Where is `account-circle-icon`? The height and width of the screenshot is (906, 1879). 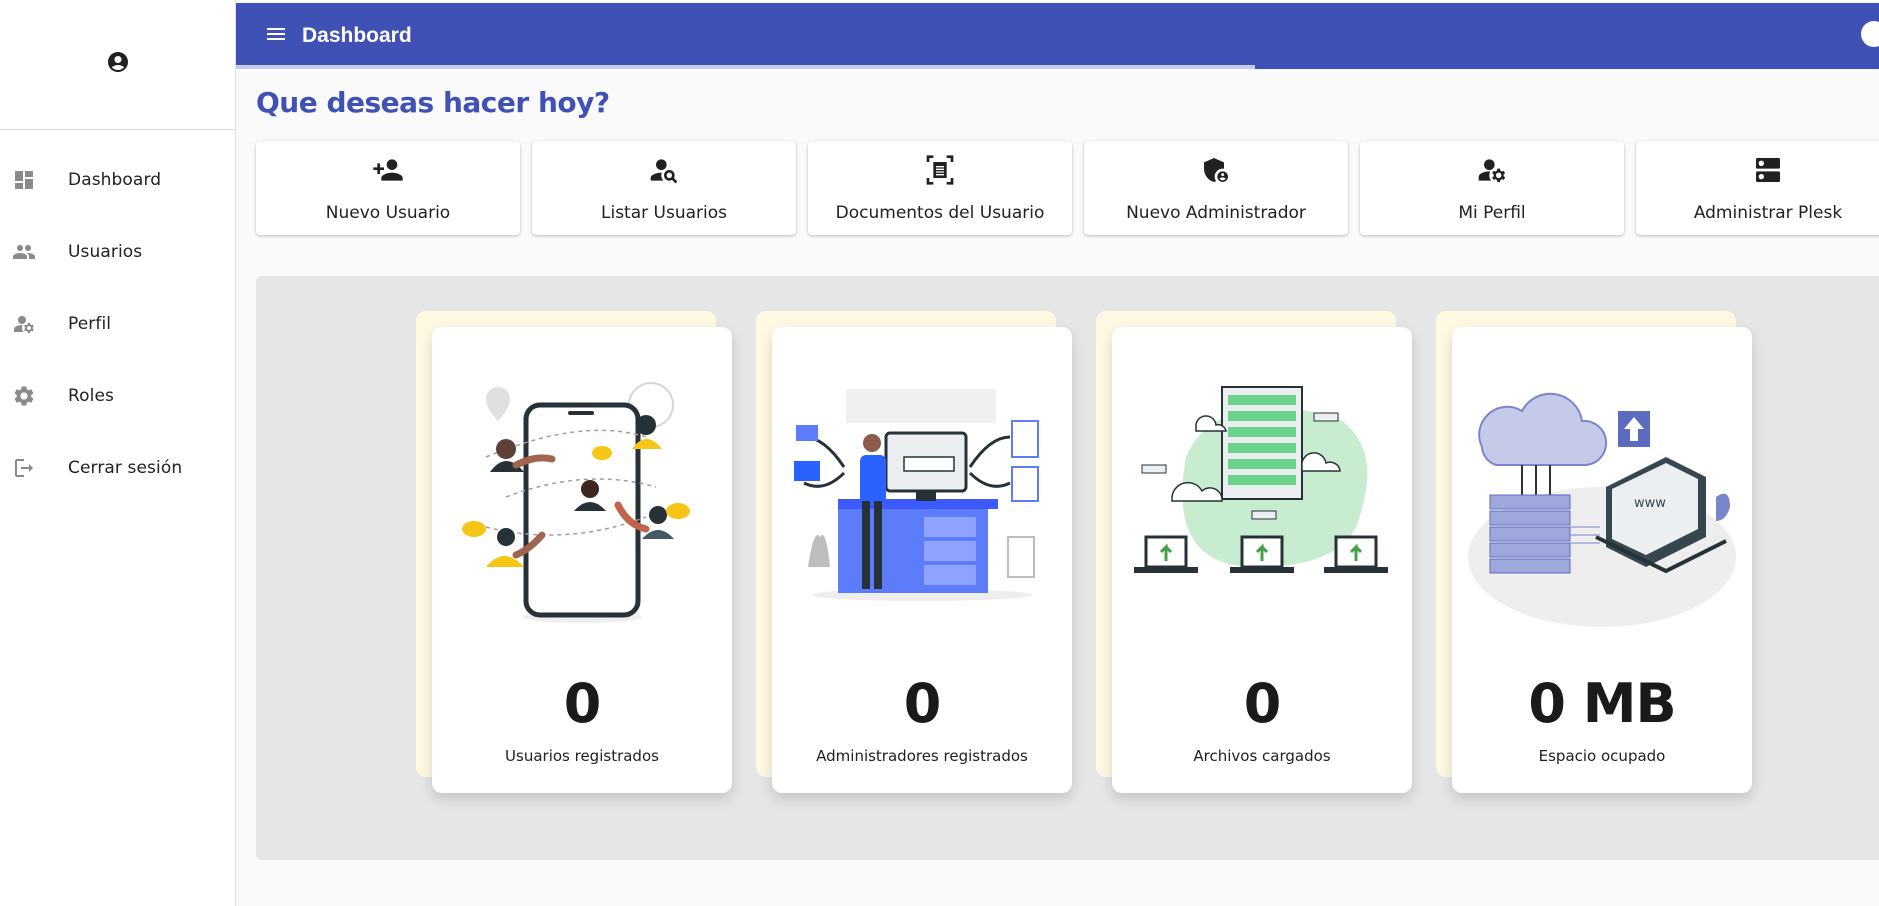 account-circle-icon is located at coordinates (118, 64).